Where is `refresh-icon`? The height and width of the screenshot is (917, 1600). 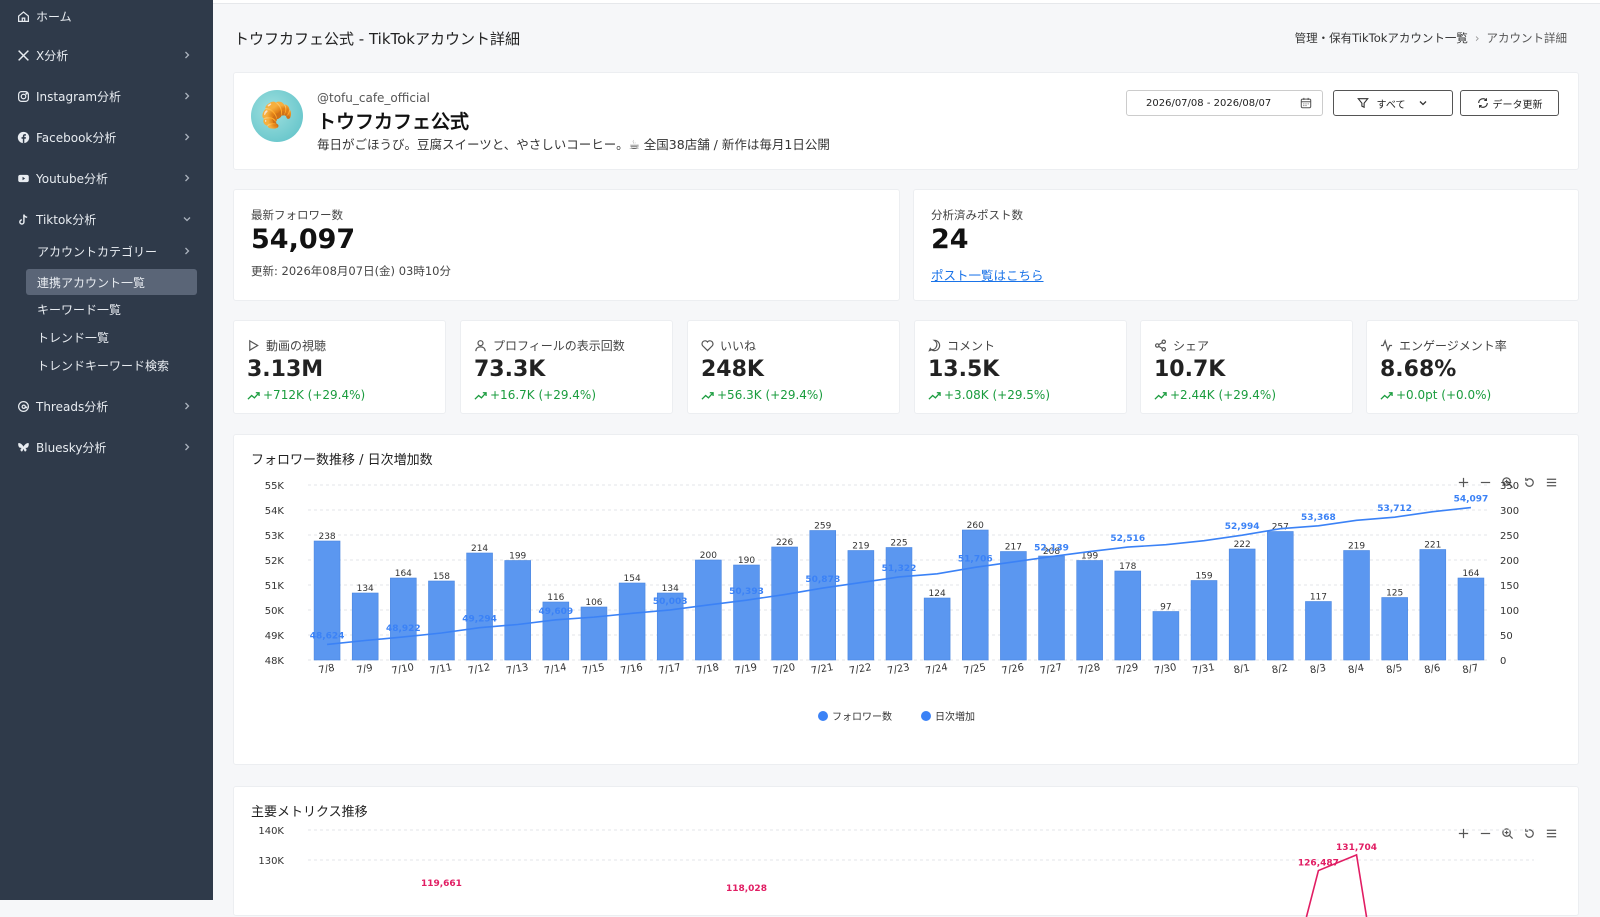 refresh-icon is located at coordinates (1482, 103).